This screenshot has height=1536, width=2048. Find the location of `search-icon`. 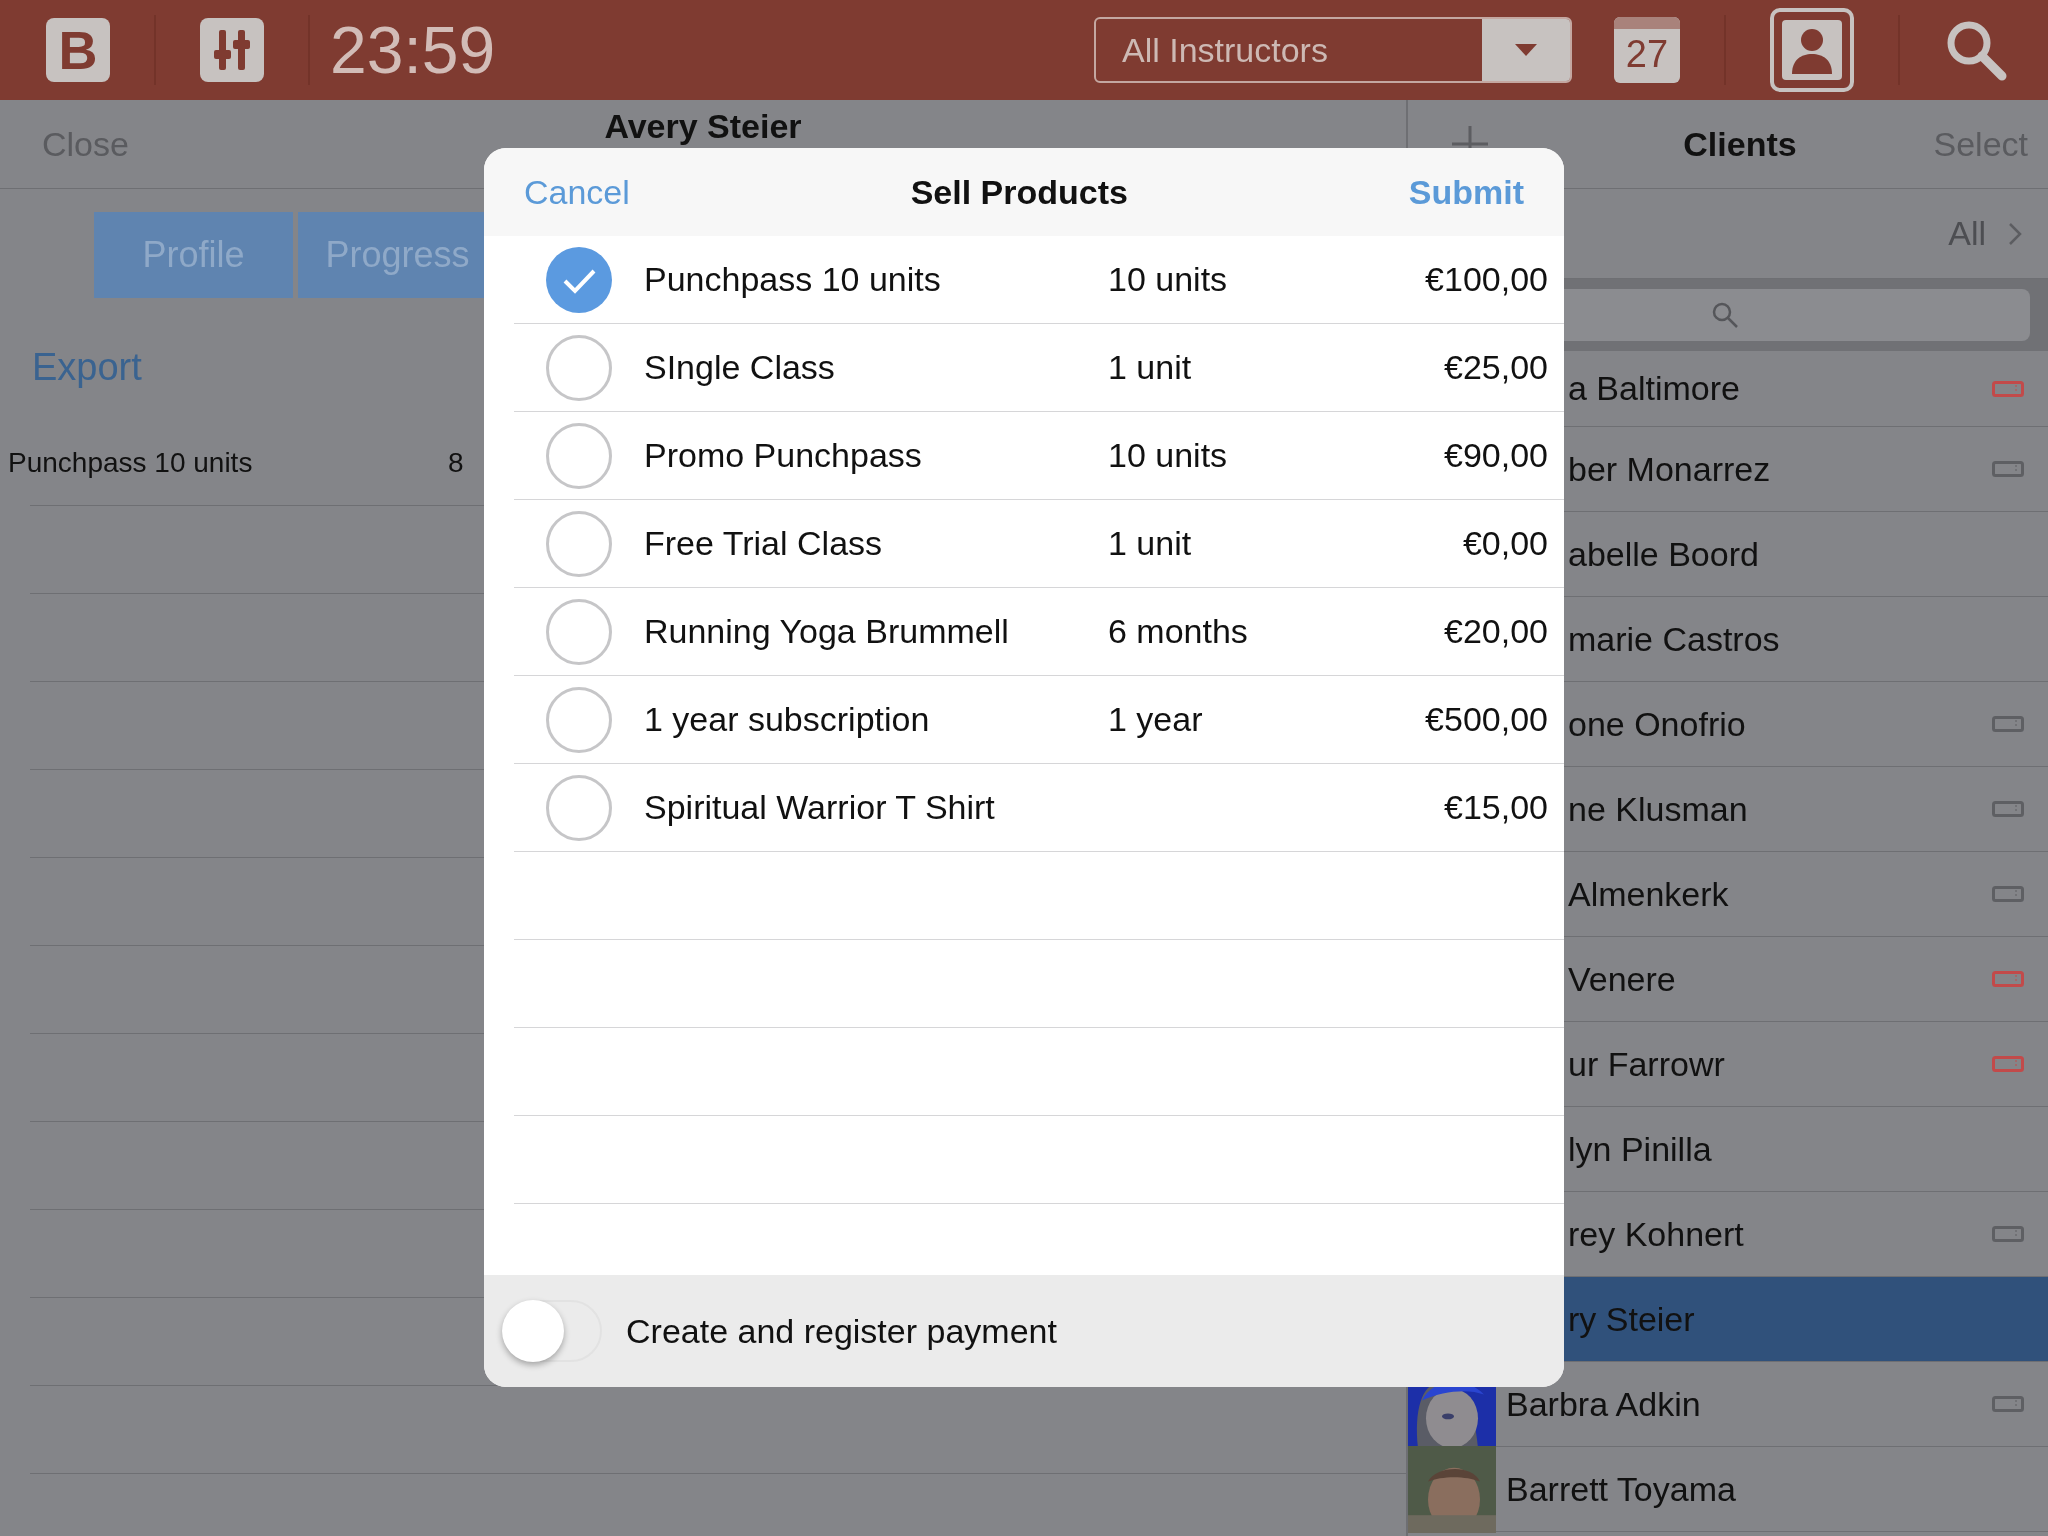

search-icon is located at coordinates (1725, 315).